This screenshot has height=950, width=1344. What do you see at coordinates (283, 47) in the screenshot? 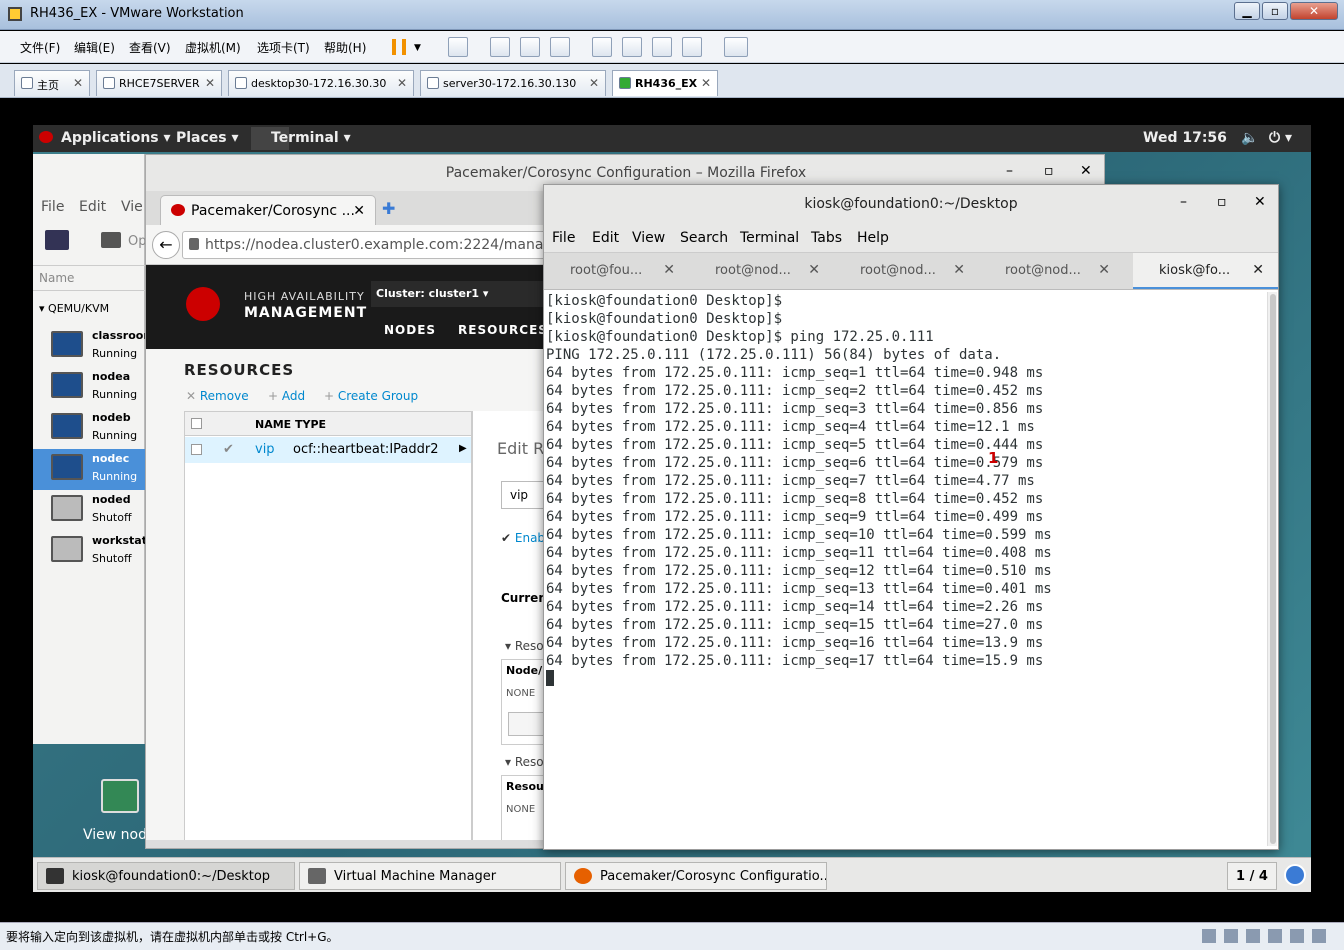
I see `menu-tabs: 选项卡(T)` at bounding box center [283, 47].